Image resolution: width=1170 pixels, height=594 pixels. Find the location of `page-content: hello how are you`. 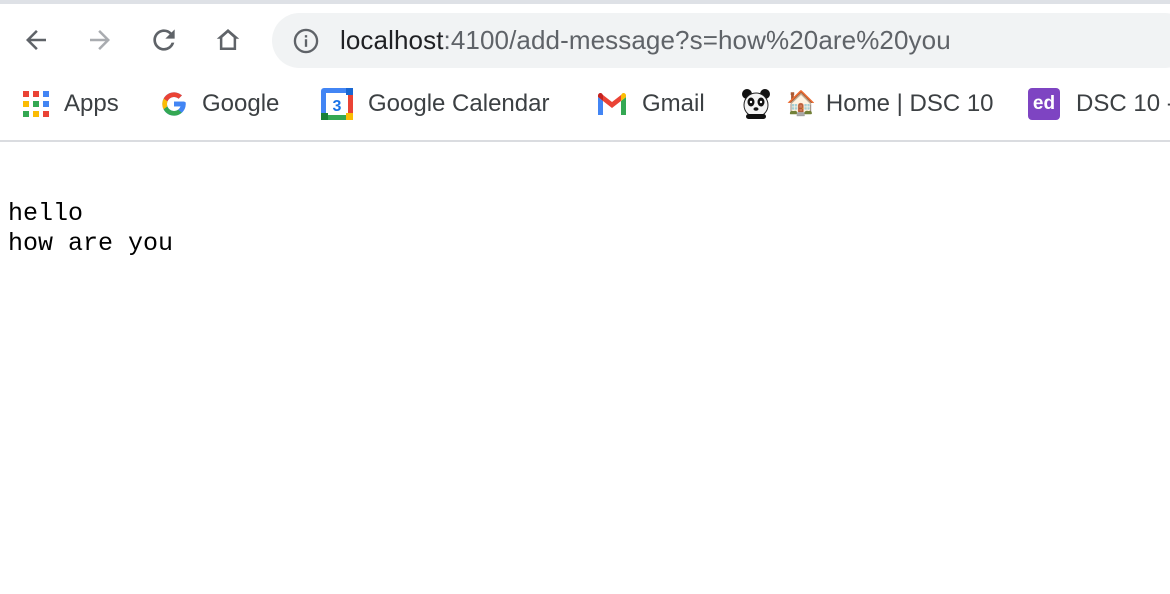

page-content: hello how are you is located at coordinates (90, 229).